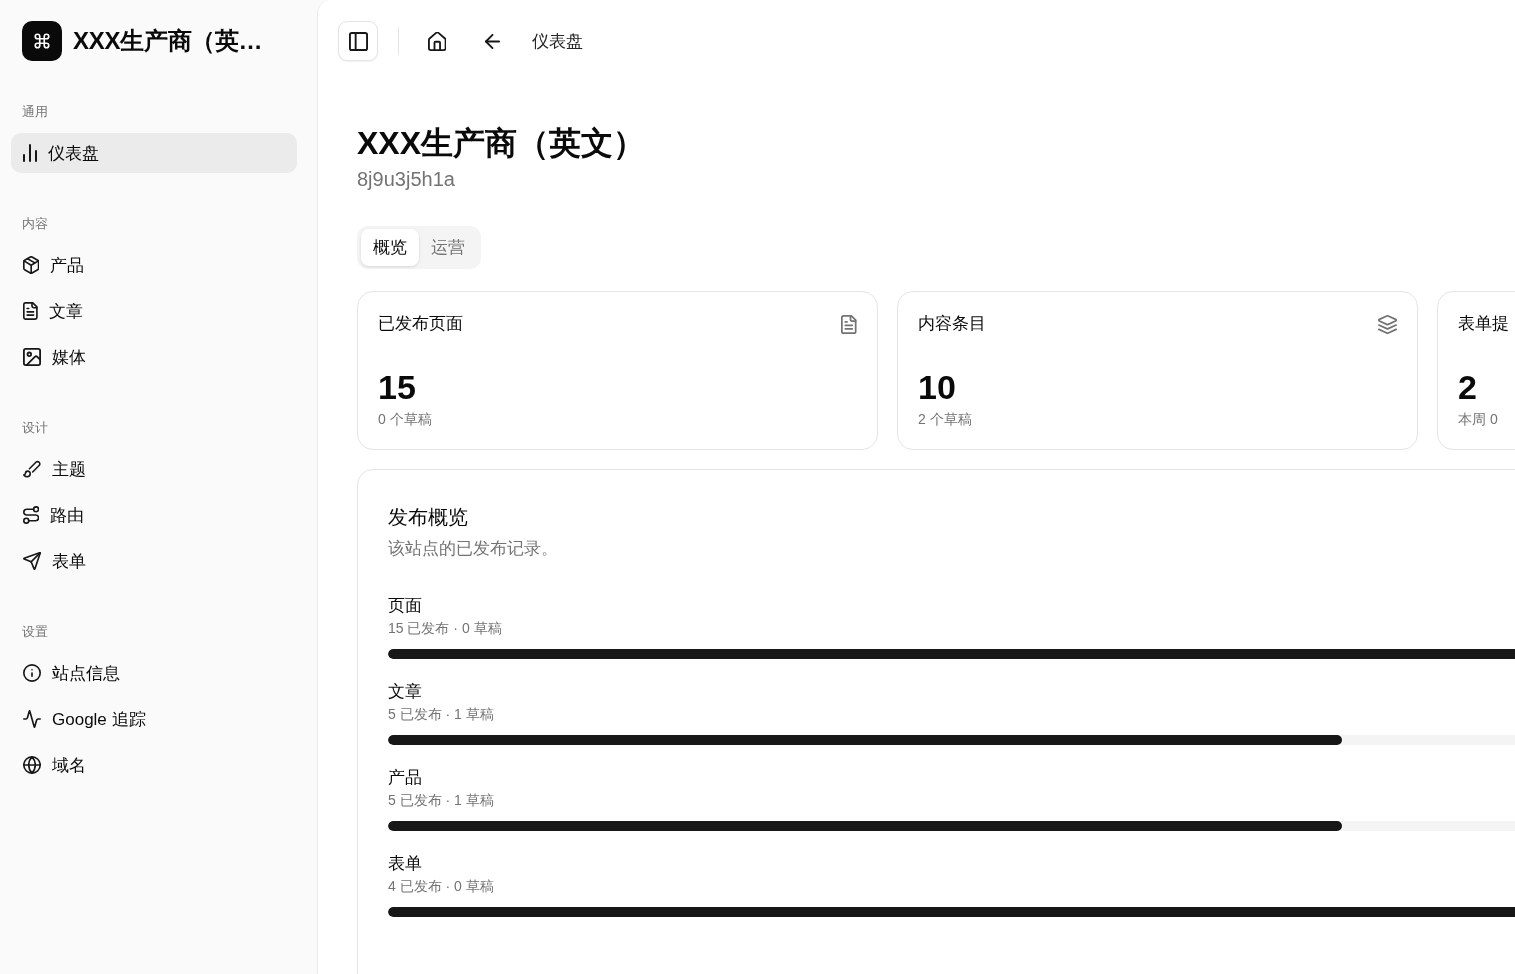  What do you see at coordinates (32, 673) in the screenshot?
I see `info-icon` at bounding box center [32, 673].